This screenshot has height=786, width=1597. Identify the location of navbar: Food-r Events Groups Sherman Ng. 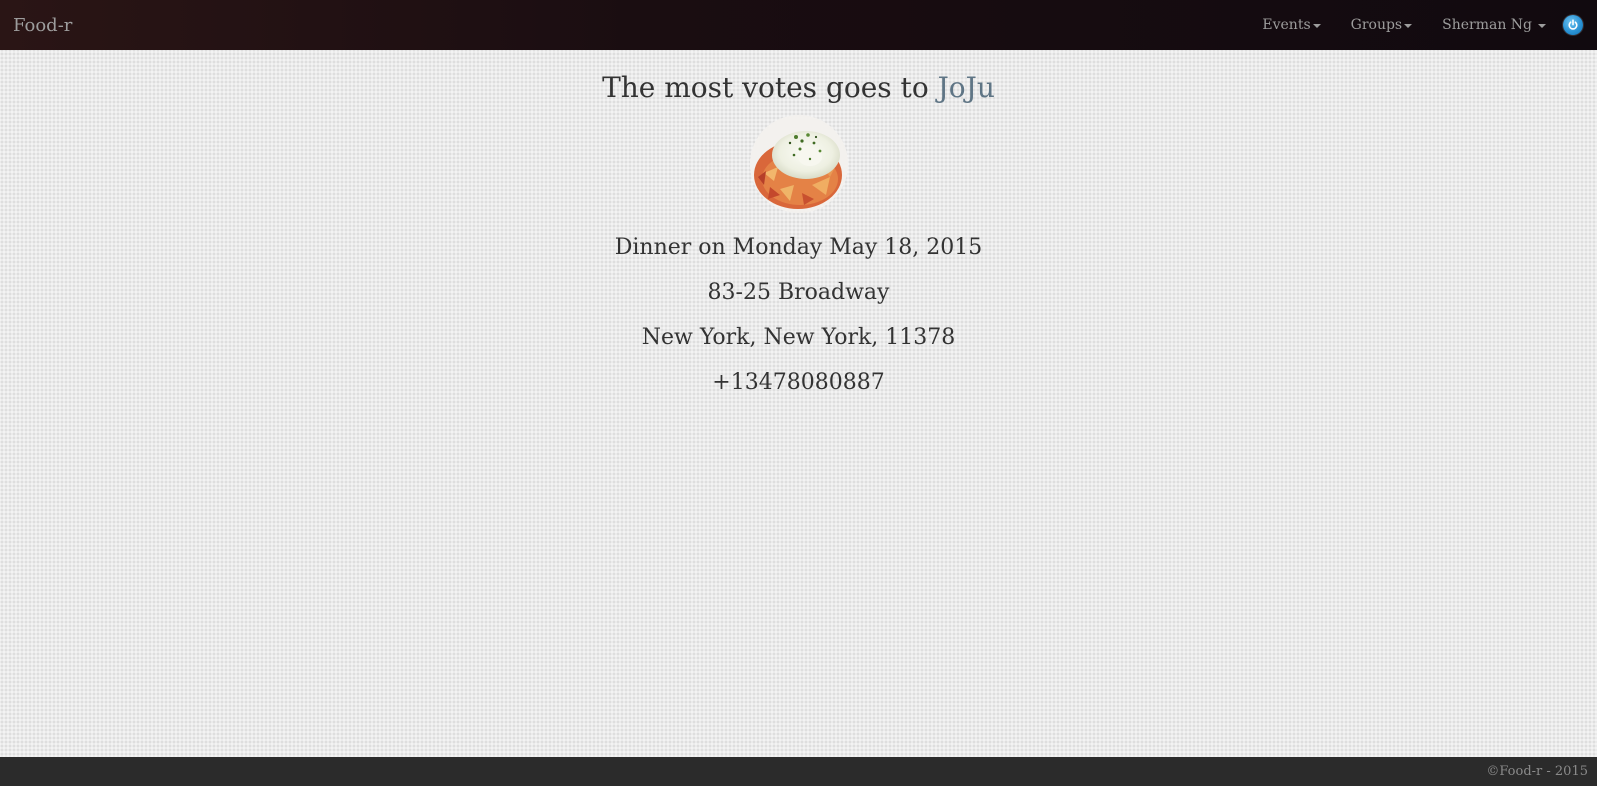
(798, 25).